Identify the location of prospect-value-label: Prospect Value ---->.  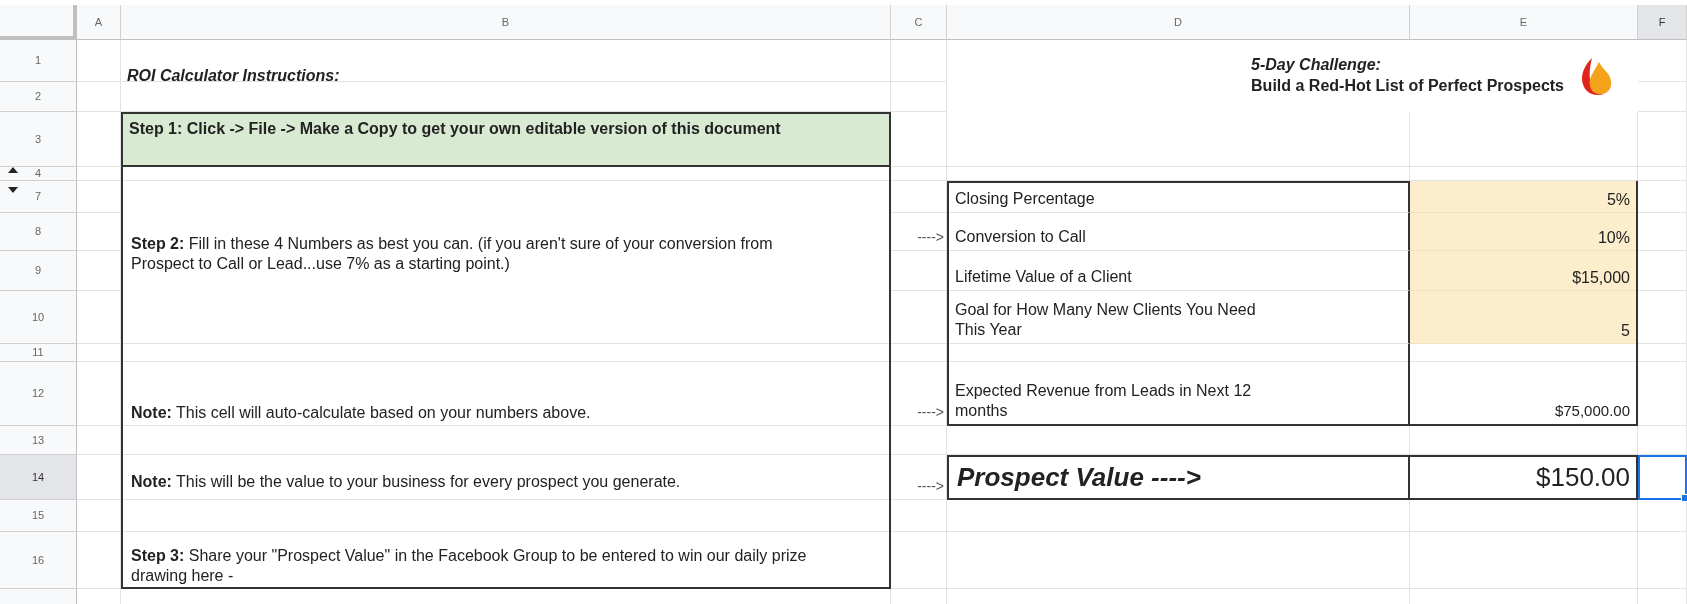
(1178, 477).